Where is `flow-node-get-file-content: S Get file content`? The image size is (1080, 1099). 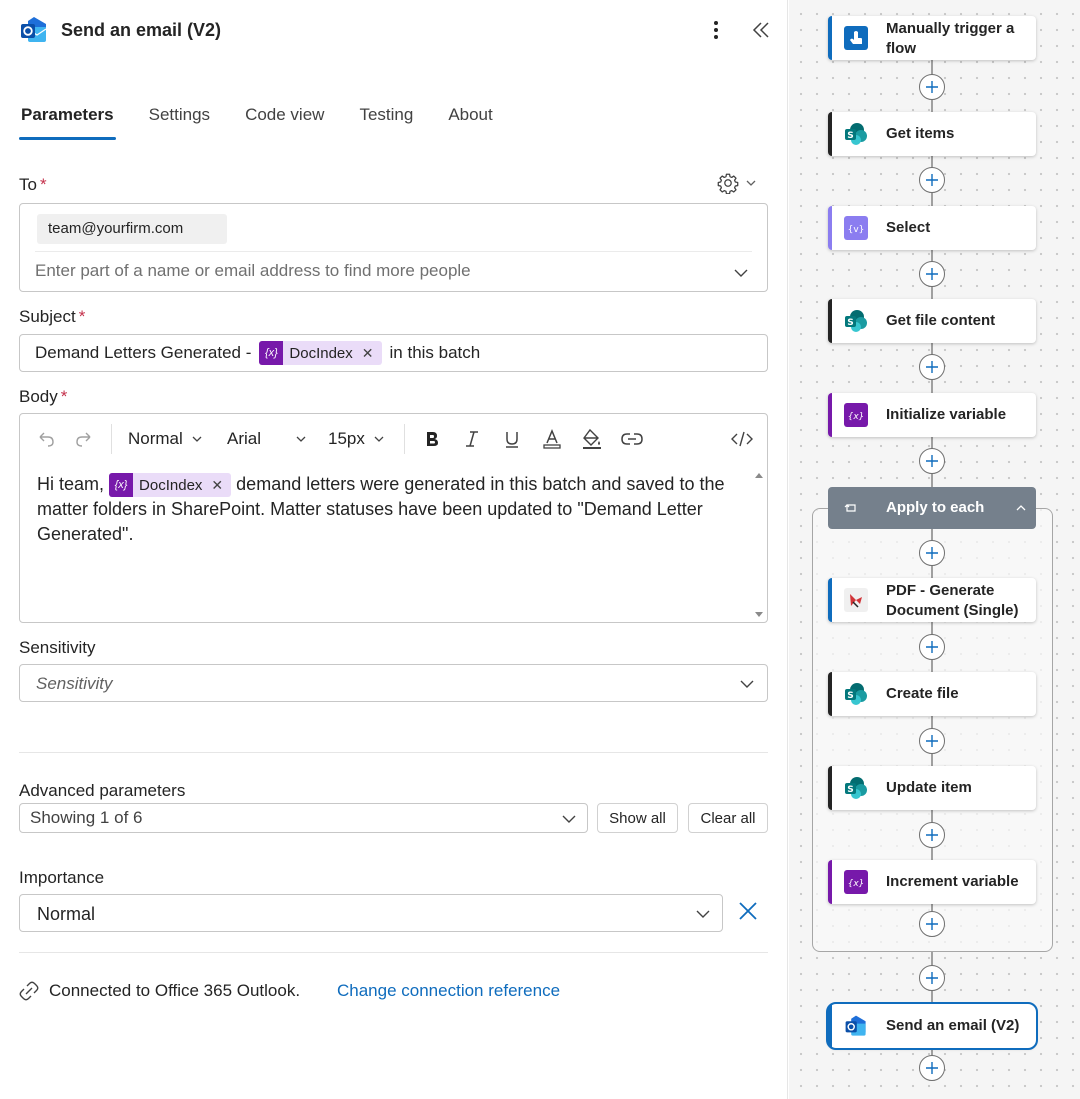
flow-node-get-file-content: S Get file content is located at coordinates (932, 321).